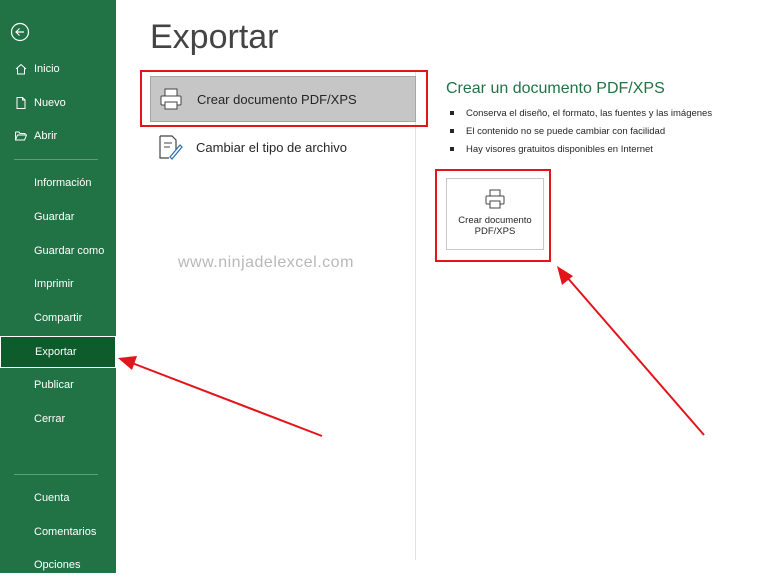  Describe the element at coordinates (50, 103) in the screenshot. I see `sidebar-item-label: Nuevo` at that location.